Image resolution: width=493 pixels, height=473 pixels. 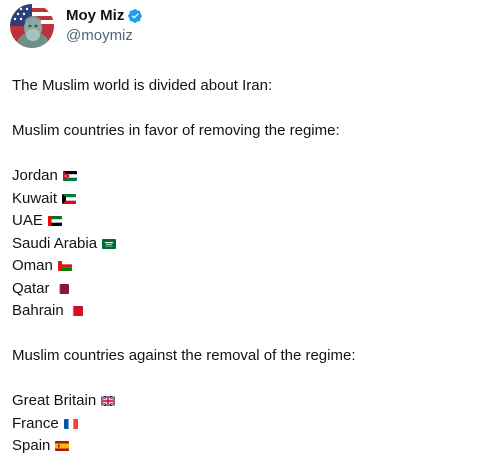 I want to click on country-name: Jordan, so click(x=35, y=175).